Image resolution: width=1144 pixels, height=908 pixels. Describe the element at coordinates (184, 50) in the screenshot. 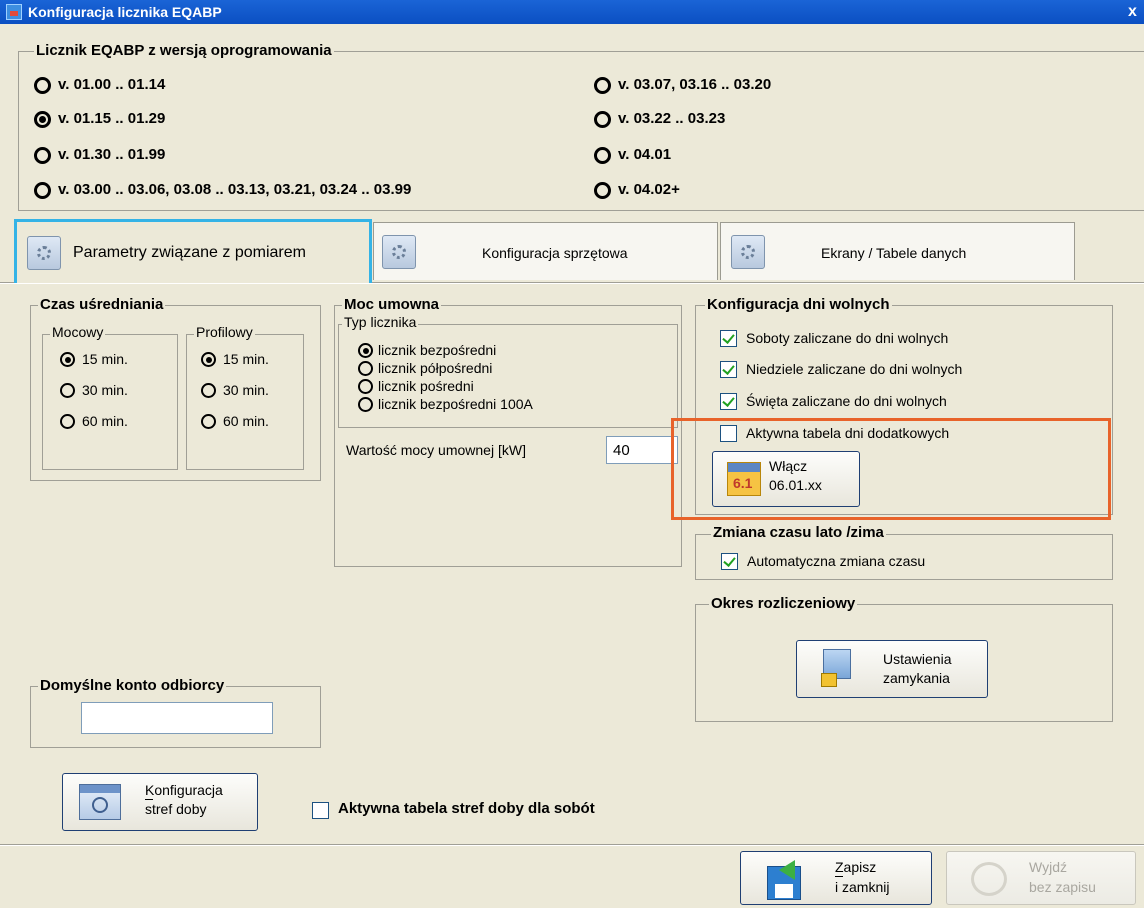

I see `version-group-title: Licznik EQABP z wersją oprogramowania` at that location.